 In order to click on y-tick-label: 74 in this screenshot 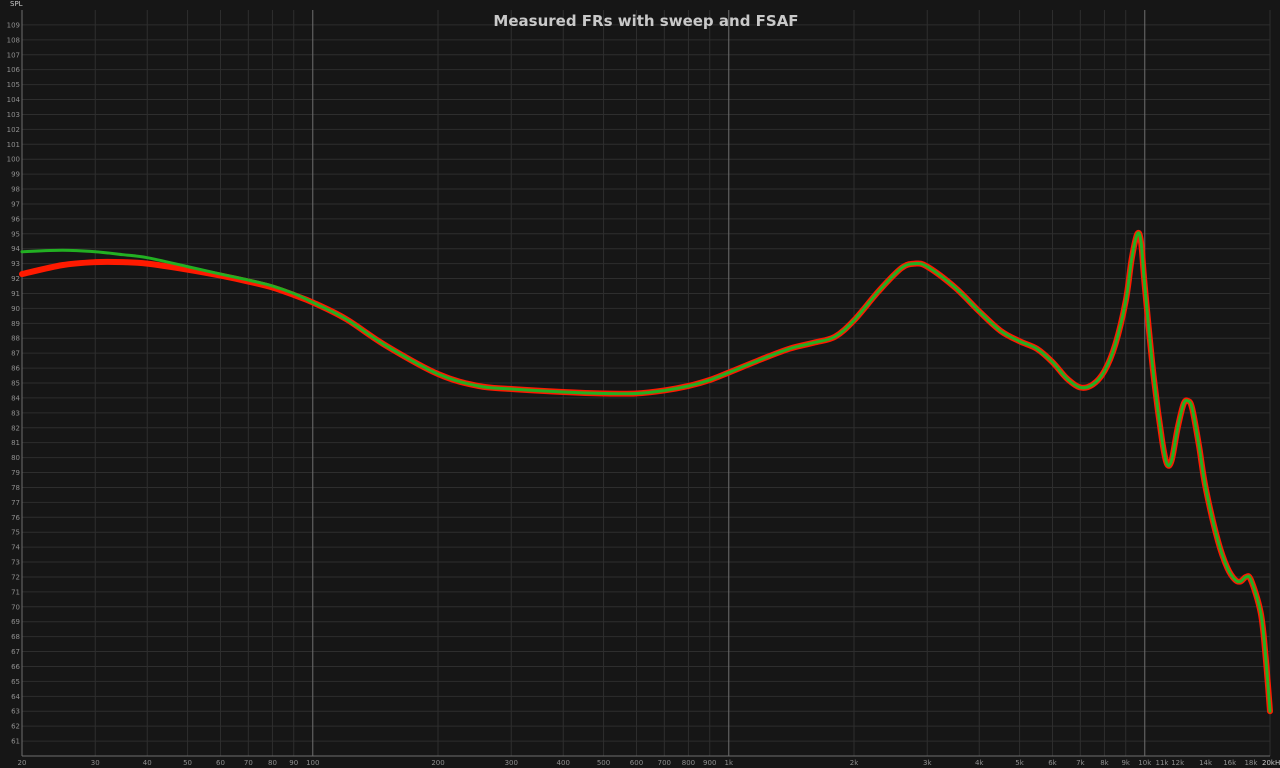, I will do `click(15, 548)`.